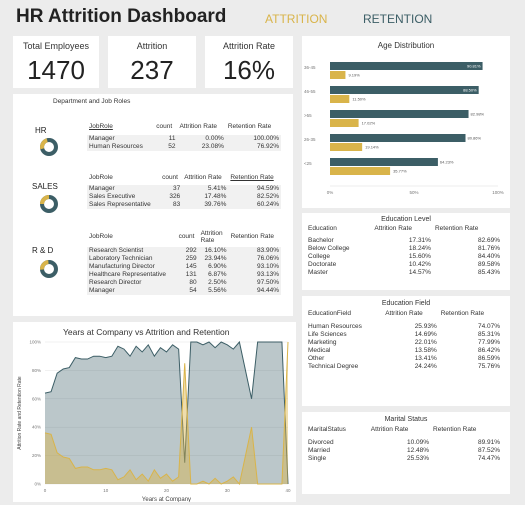 Image resolution: width=525 pixels, height=505 pixels. I want to click on dashboard-title: HR Attrition Dashboard, so click(121, 16).